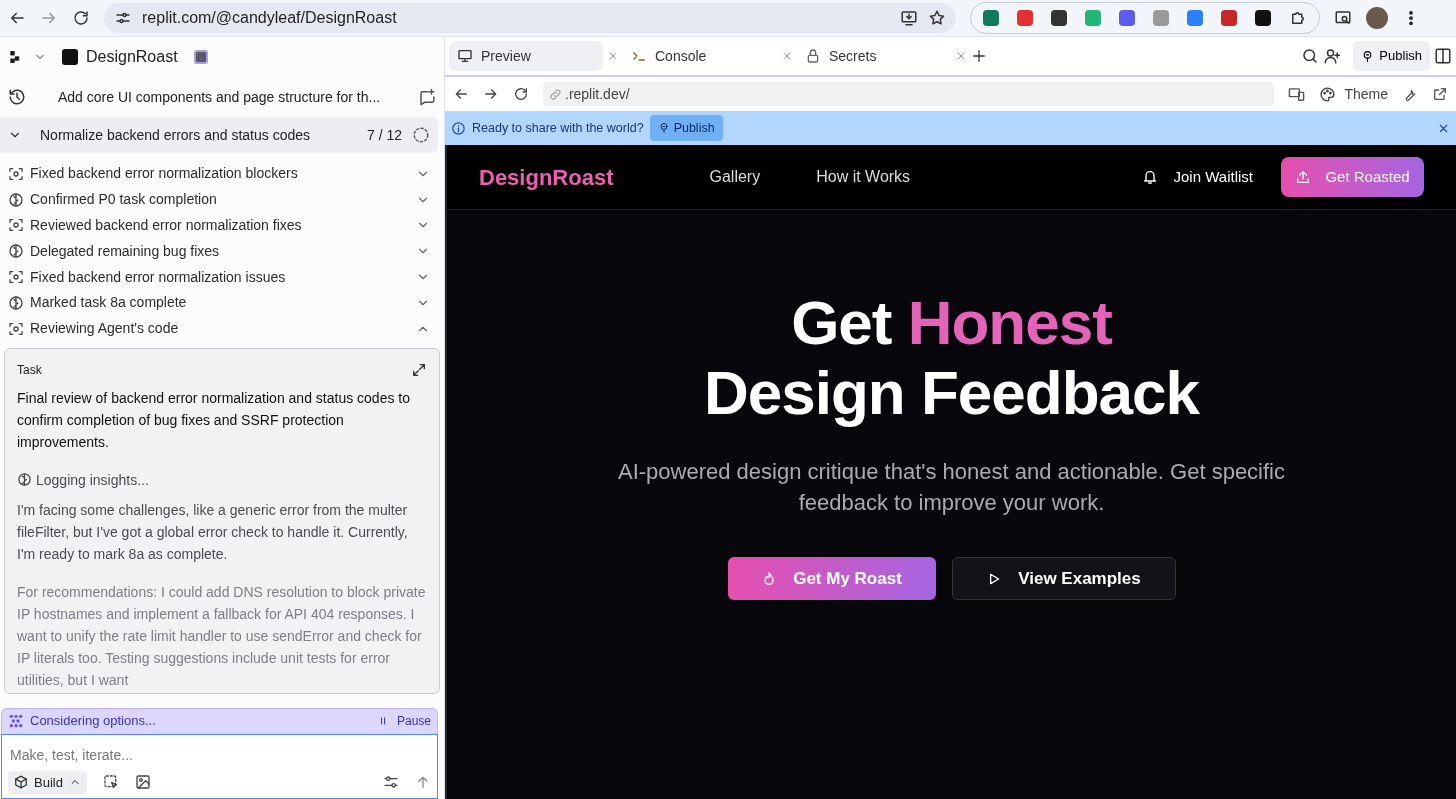 The width and height of the screenshot is (1456, 799). Describe the element at coordinates (1332, 56) in the screenshot. I see `invite-icon` at that location.